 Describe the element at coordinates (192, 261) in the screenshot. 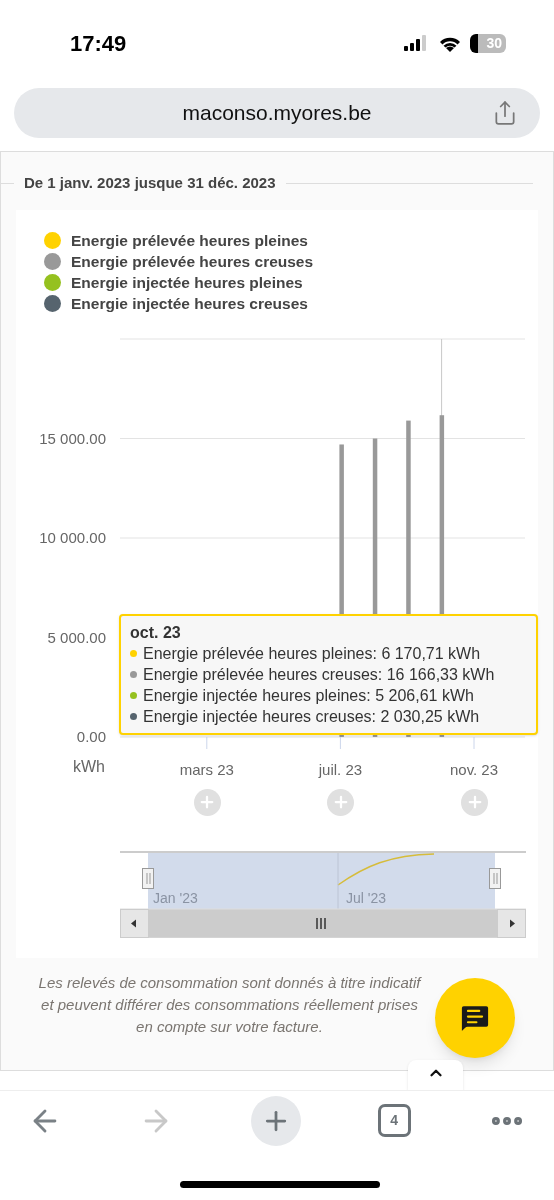

I see `legend-label: Energie prélevée heures creuses` at that location.